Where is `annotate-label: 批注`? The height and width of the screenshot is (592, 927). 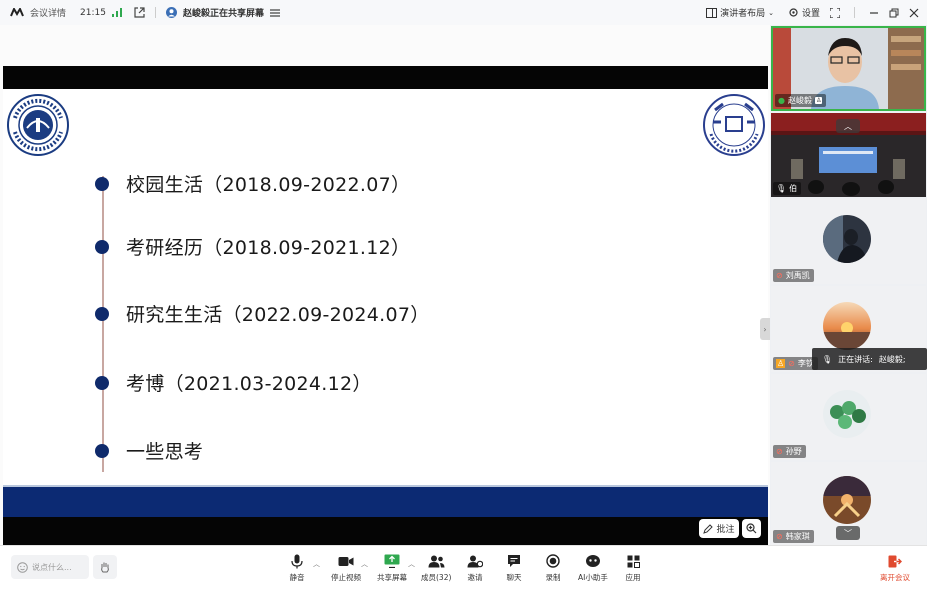 annotate-label: 批注 is located at coordinates (725, 530).